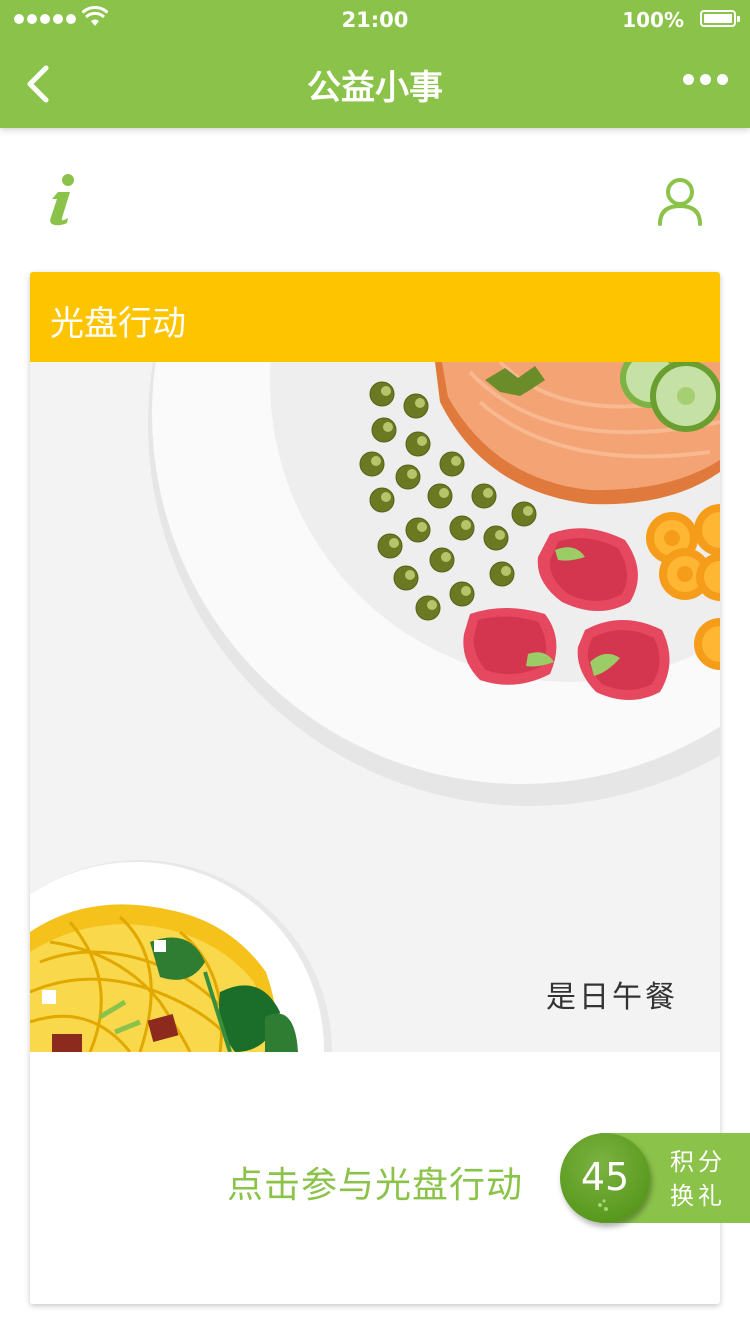 This screenshot has width=750, height=1334. Describe the element at coordinates (705, 79) in the screenshot. I see `more-dots-icon` at that location.